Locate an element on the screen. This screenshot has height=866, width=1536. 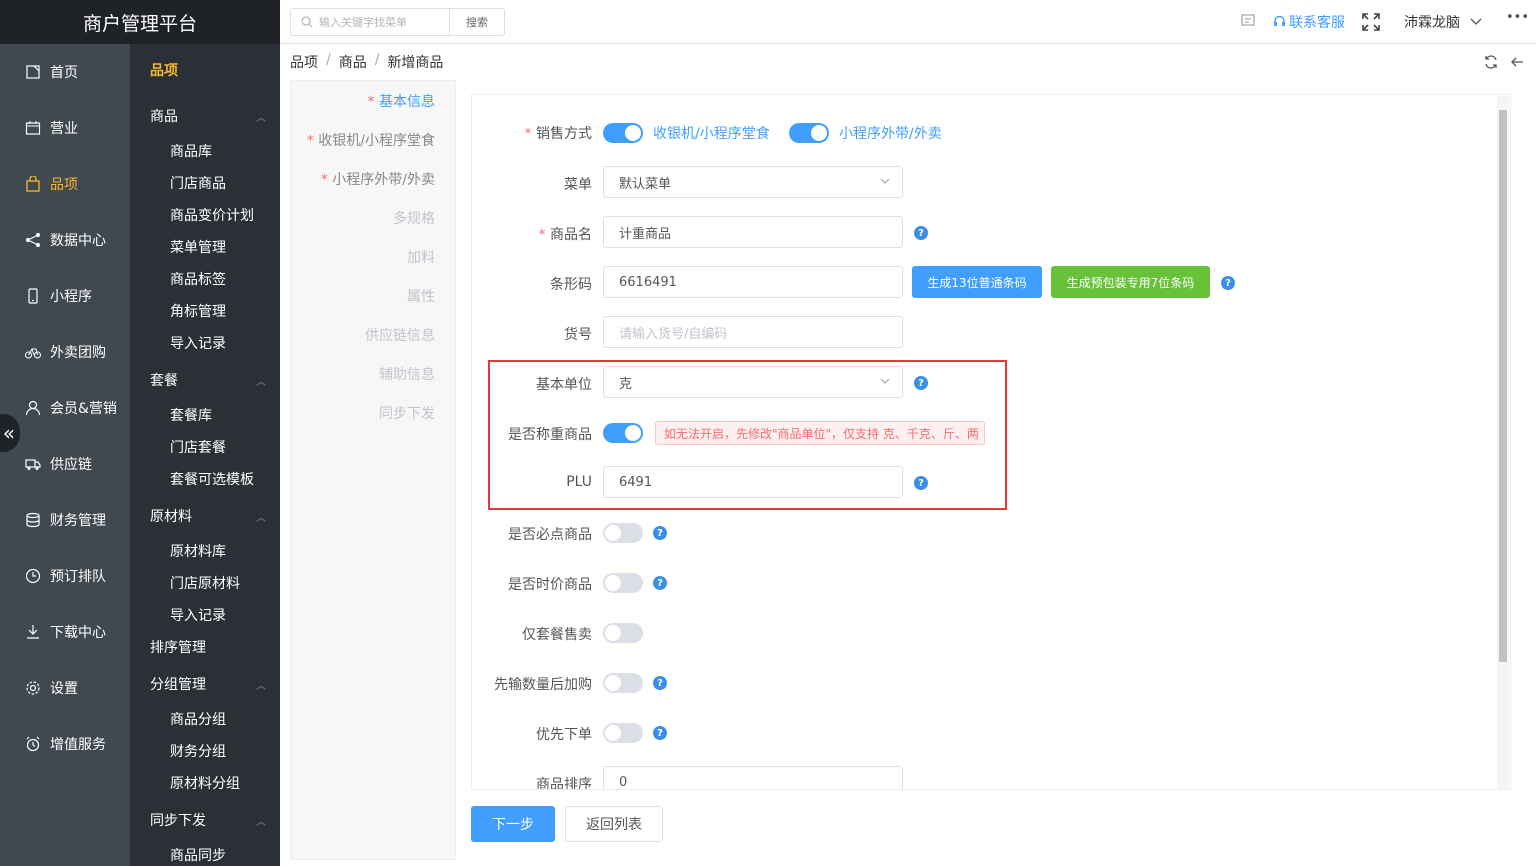
step-item: 加料 is located at coordinates (421, 257).